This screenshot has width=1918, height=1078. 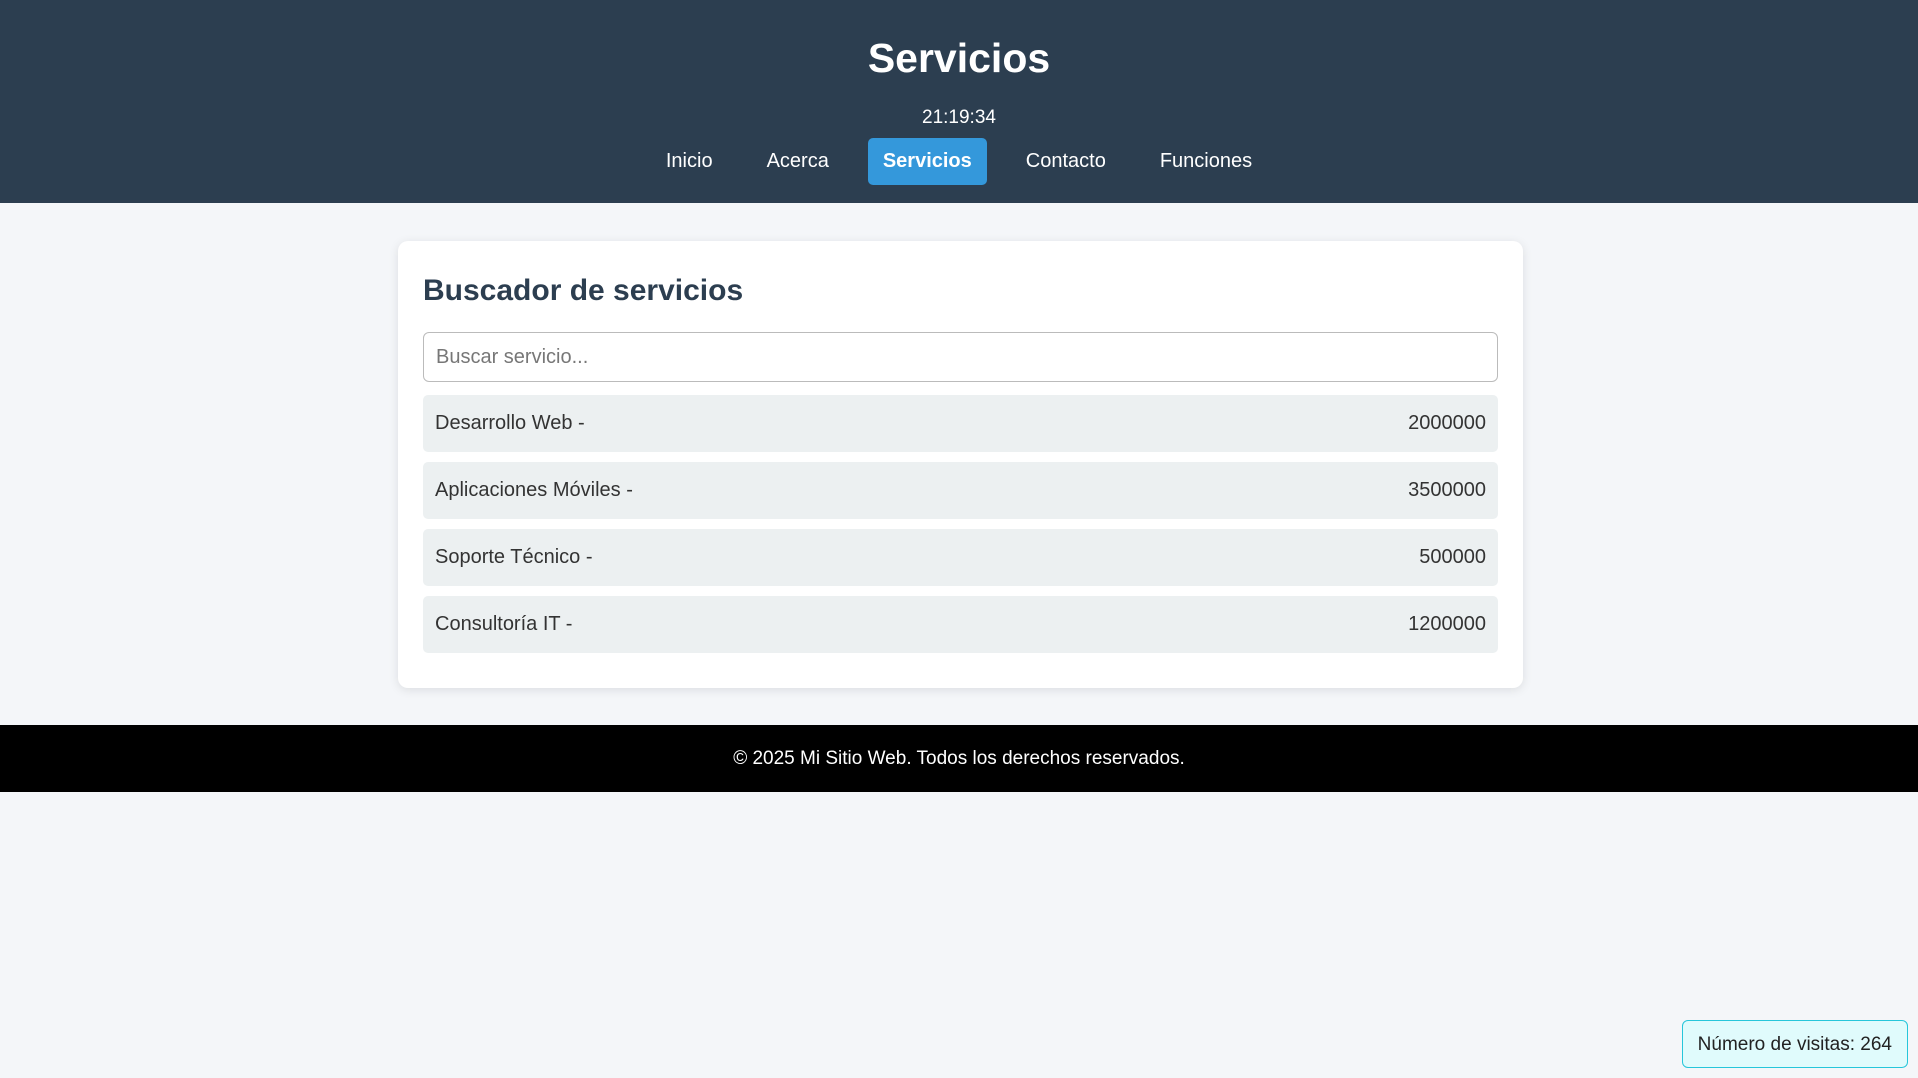 I want to click on nav-item-contacto: Contacto, so click(x=1066, y=161).